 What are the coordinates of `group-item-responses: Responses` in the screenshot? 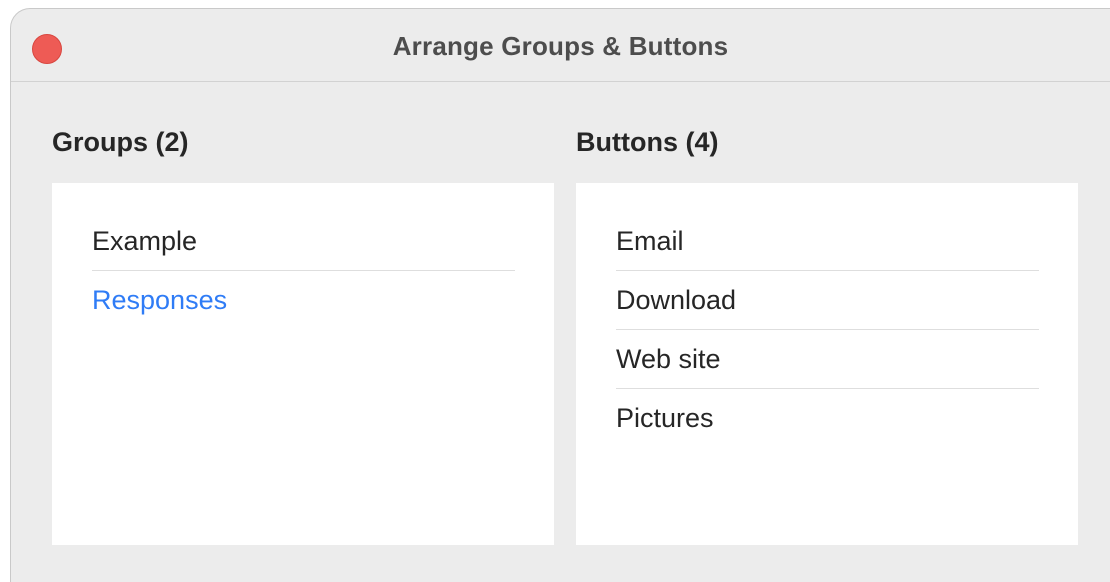 It's located at (303, 300).